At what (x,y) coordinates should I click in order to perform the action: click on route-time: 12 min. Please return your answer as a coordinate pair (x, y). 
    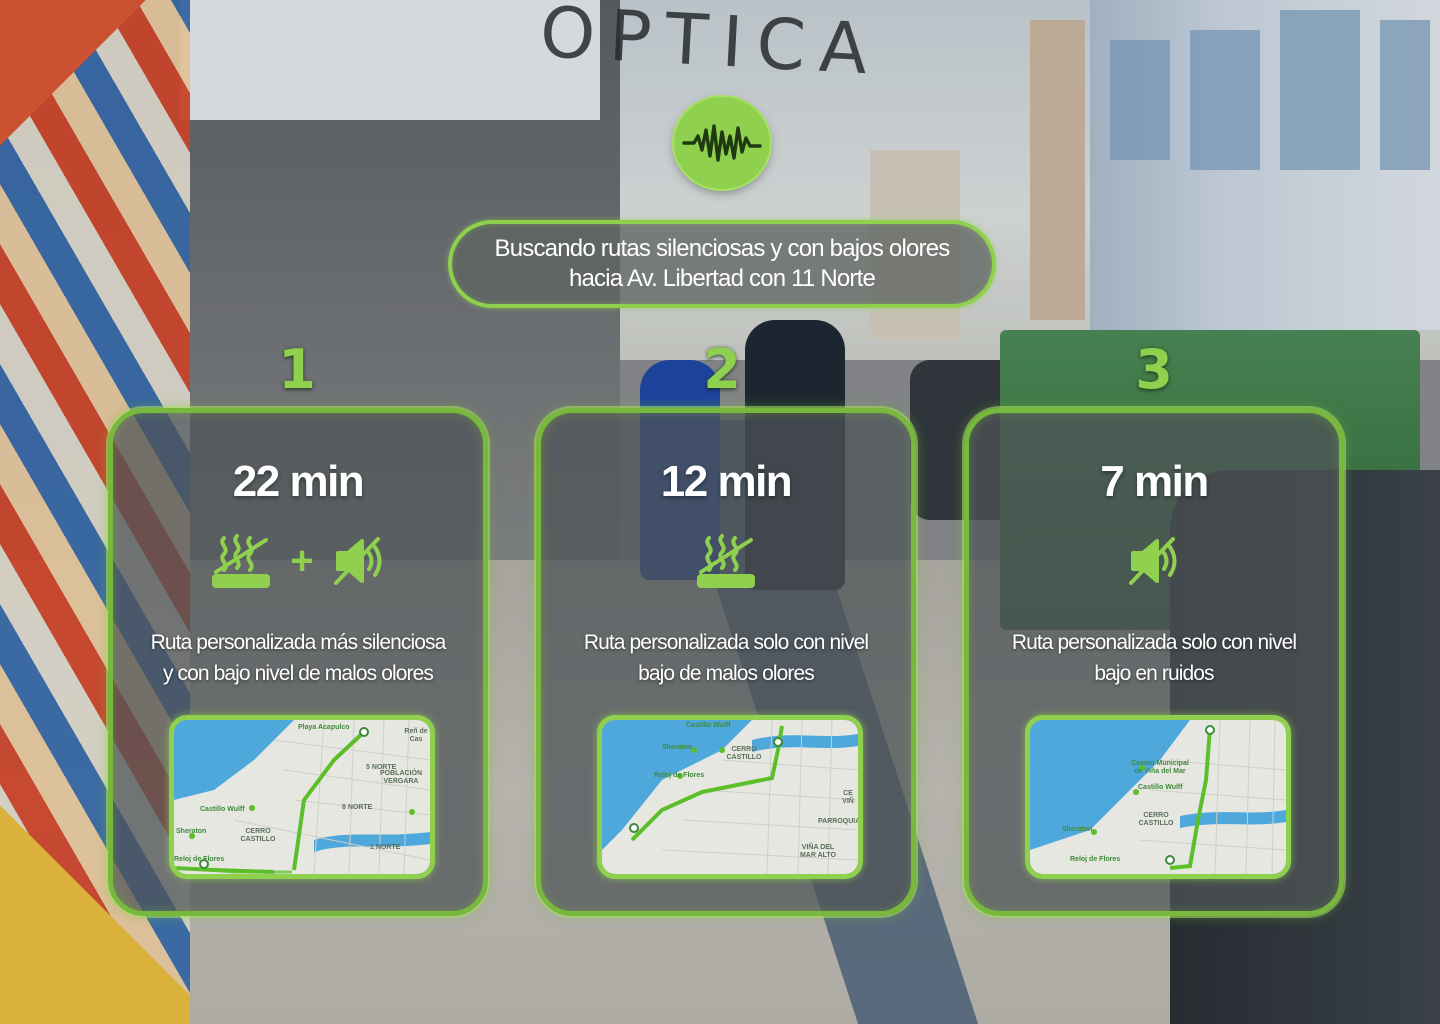
    Looking at the image, I should click on (726, 481).